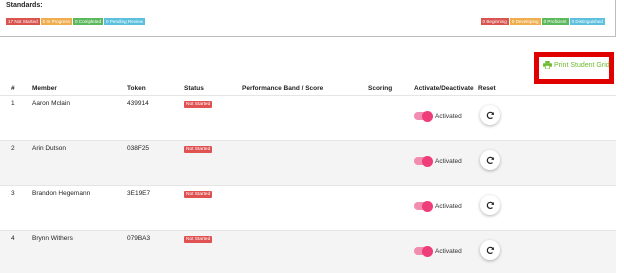 The width and height of the screenshot is (624, 273). I want to click on col-performance: Performance Band / Score, so click(283, 88).